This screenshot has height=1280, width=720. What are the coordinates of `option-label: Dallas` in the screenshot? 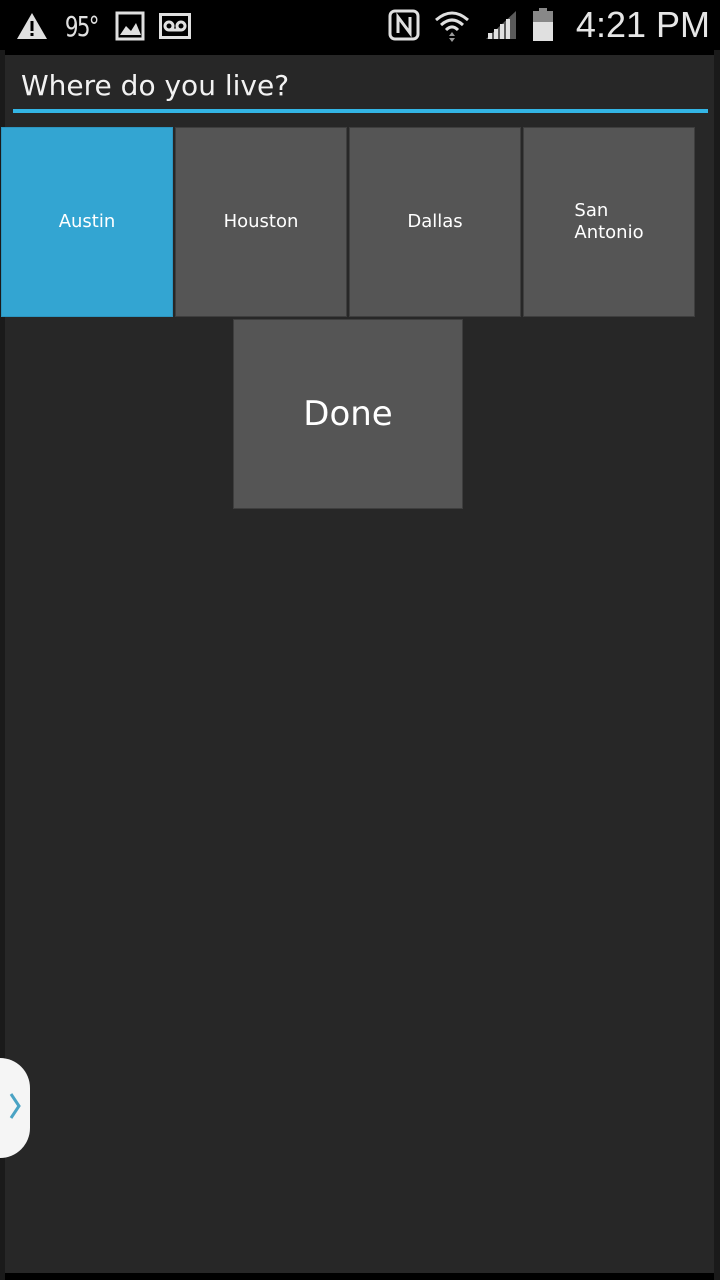 It's located at (435, 221).